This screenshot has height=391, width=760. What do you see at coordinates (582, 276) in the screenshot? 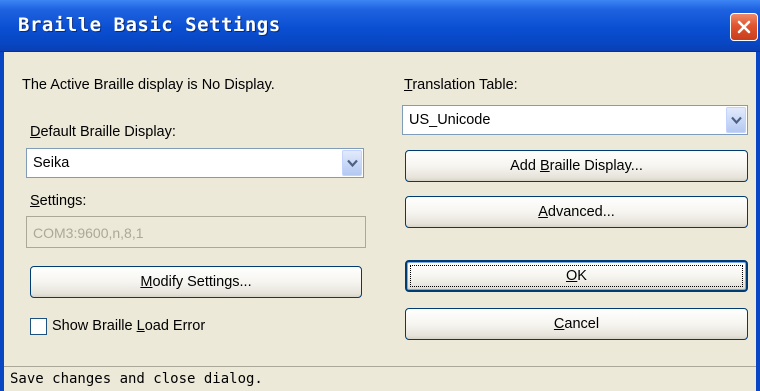
I see `ok-label: K` at bounding box center [582, 276].